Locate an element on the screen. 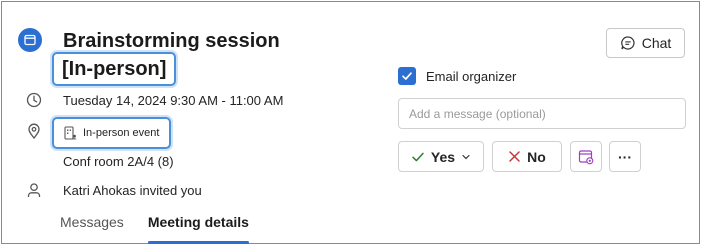 The width and height of the screenshot is (703, 247). chat-button: Chat is located at coordinates (645, 43).